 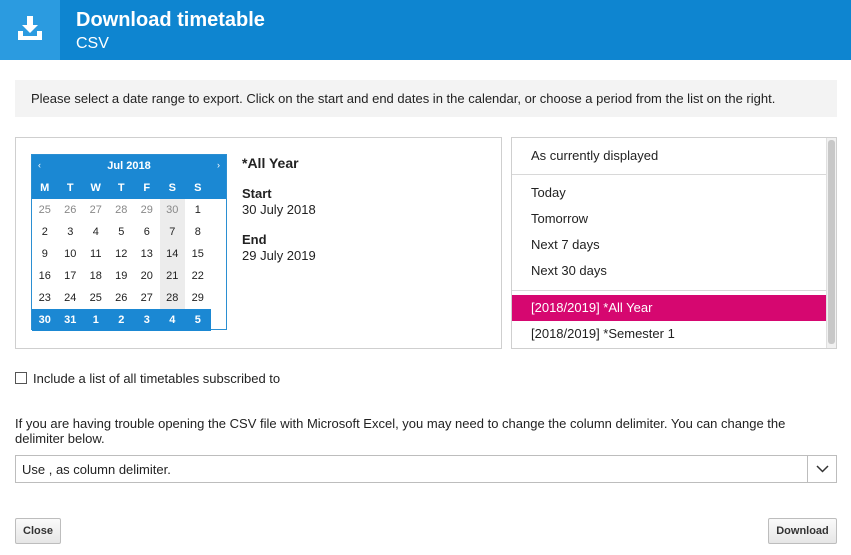 I want to click on calendar-day: 7, so click(x=172, y=232).